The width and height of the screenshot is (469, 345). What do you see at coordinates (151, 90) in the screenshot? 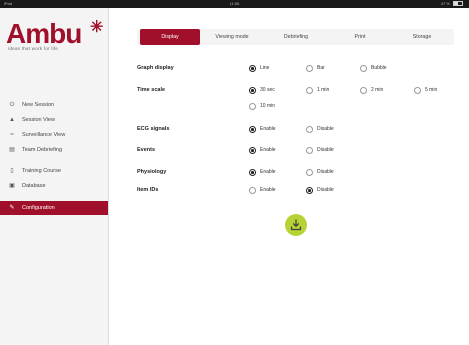
I see `time-scale-label: Time scale` at bounding box center [151, 90].